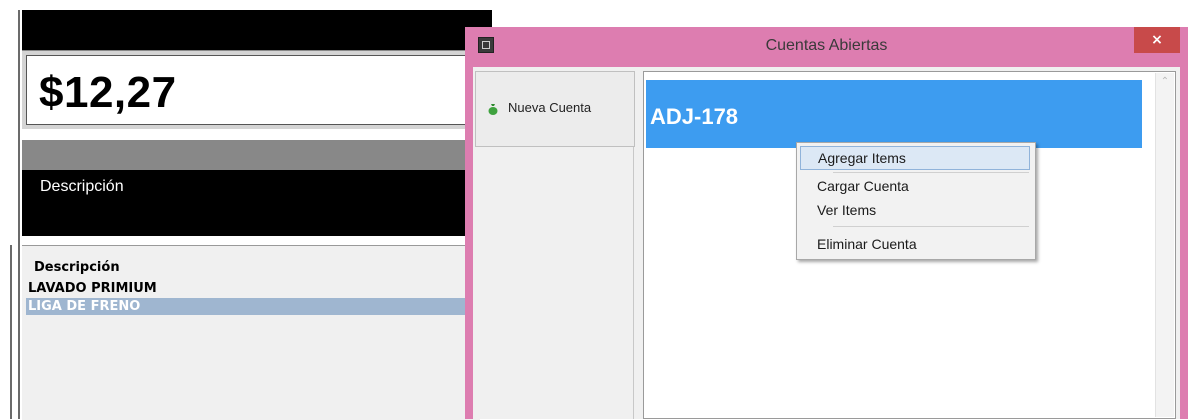  What do you see at coordinates (246, 90) in the screenshot?
I see `total-display: $12,27` at bounding box center [246, 90].